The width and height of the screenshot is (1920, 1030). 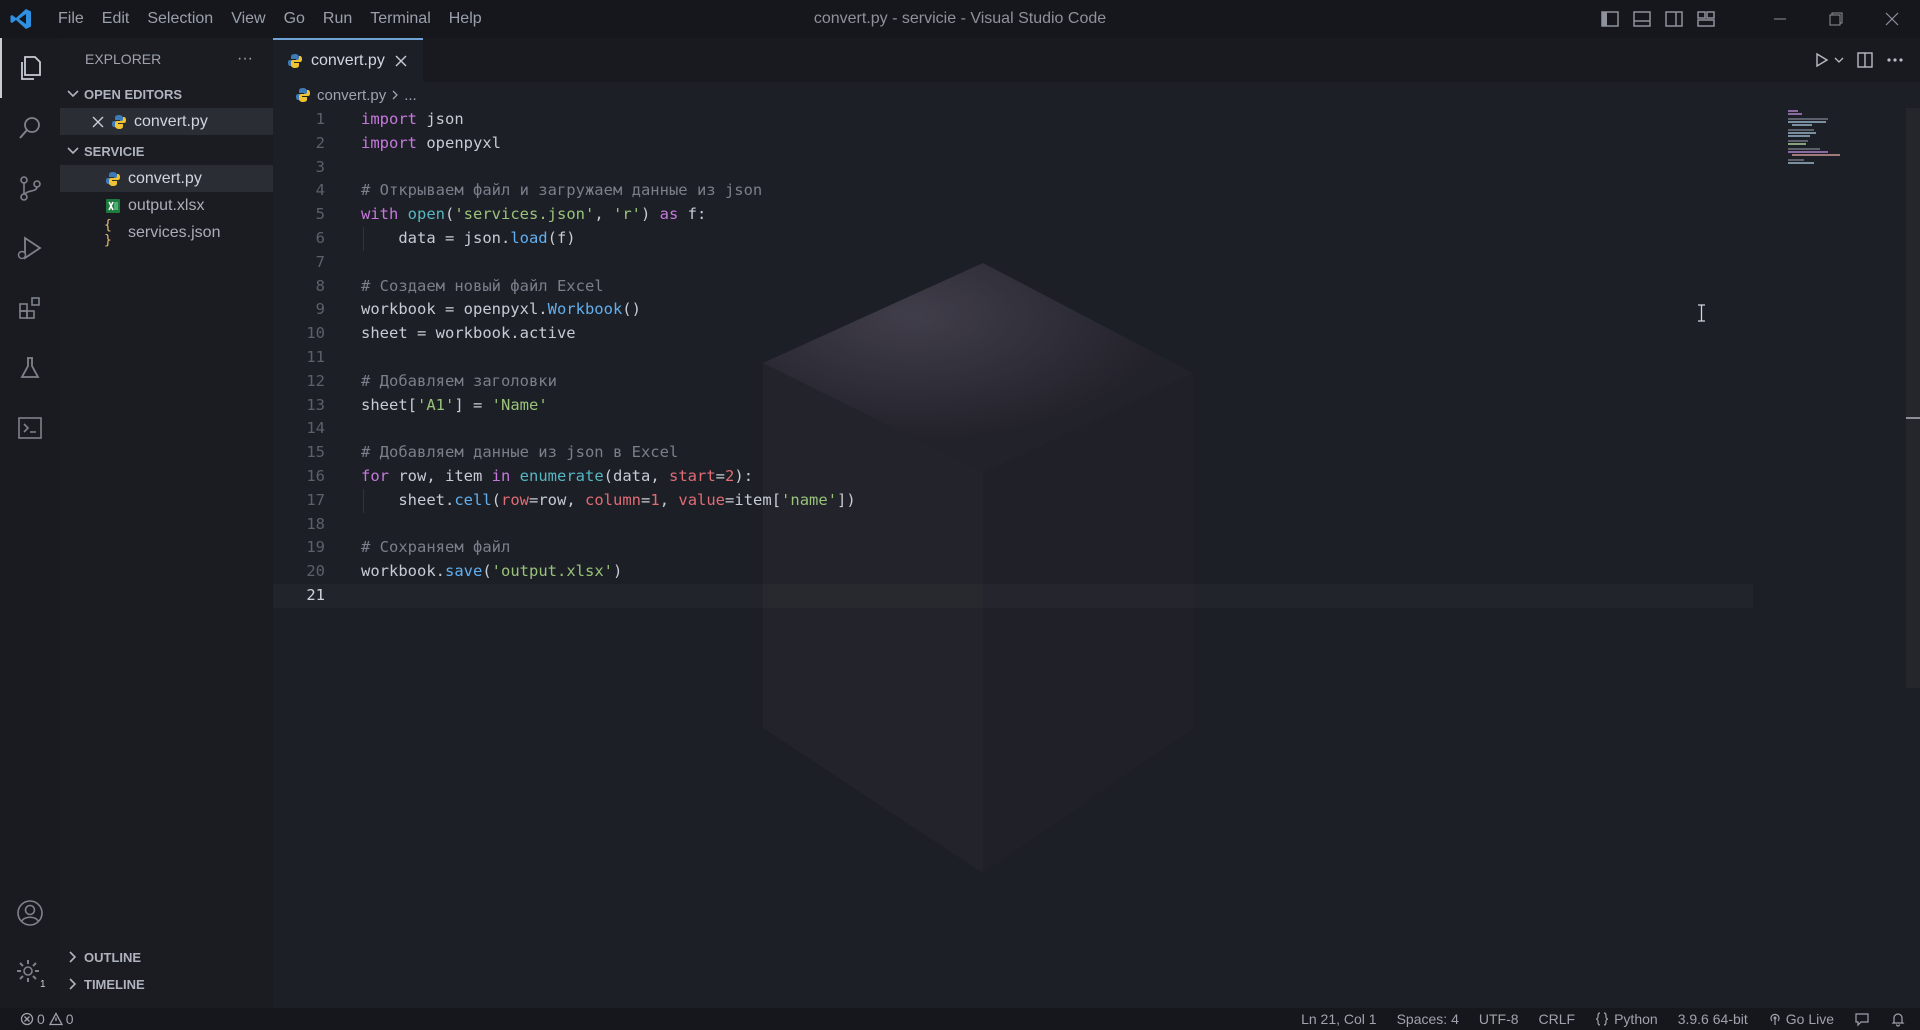 I want to click on menu-file: File, so click(x=71, y=19).